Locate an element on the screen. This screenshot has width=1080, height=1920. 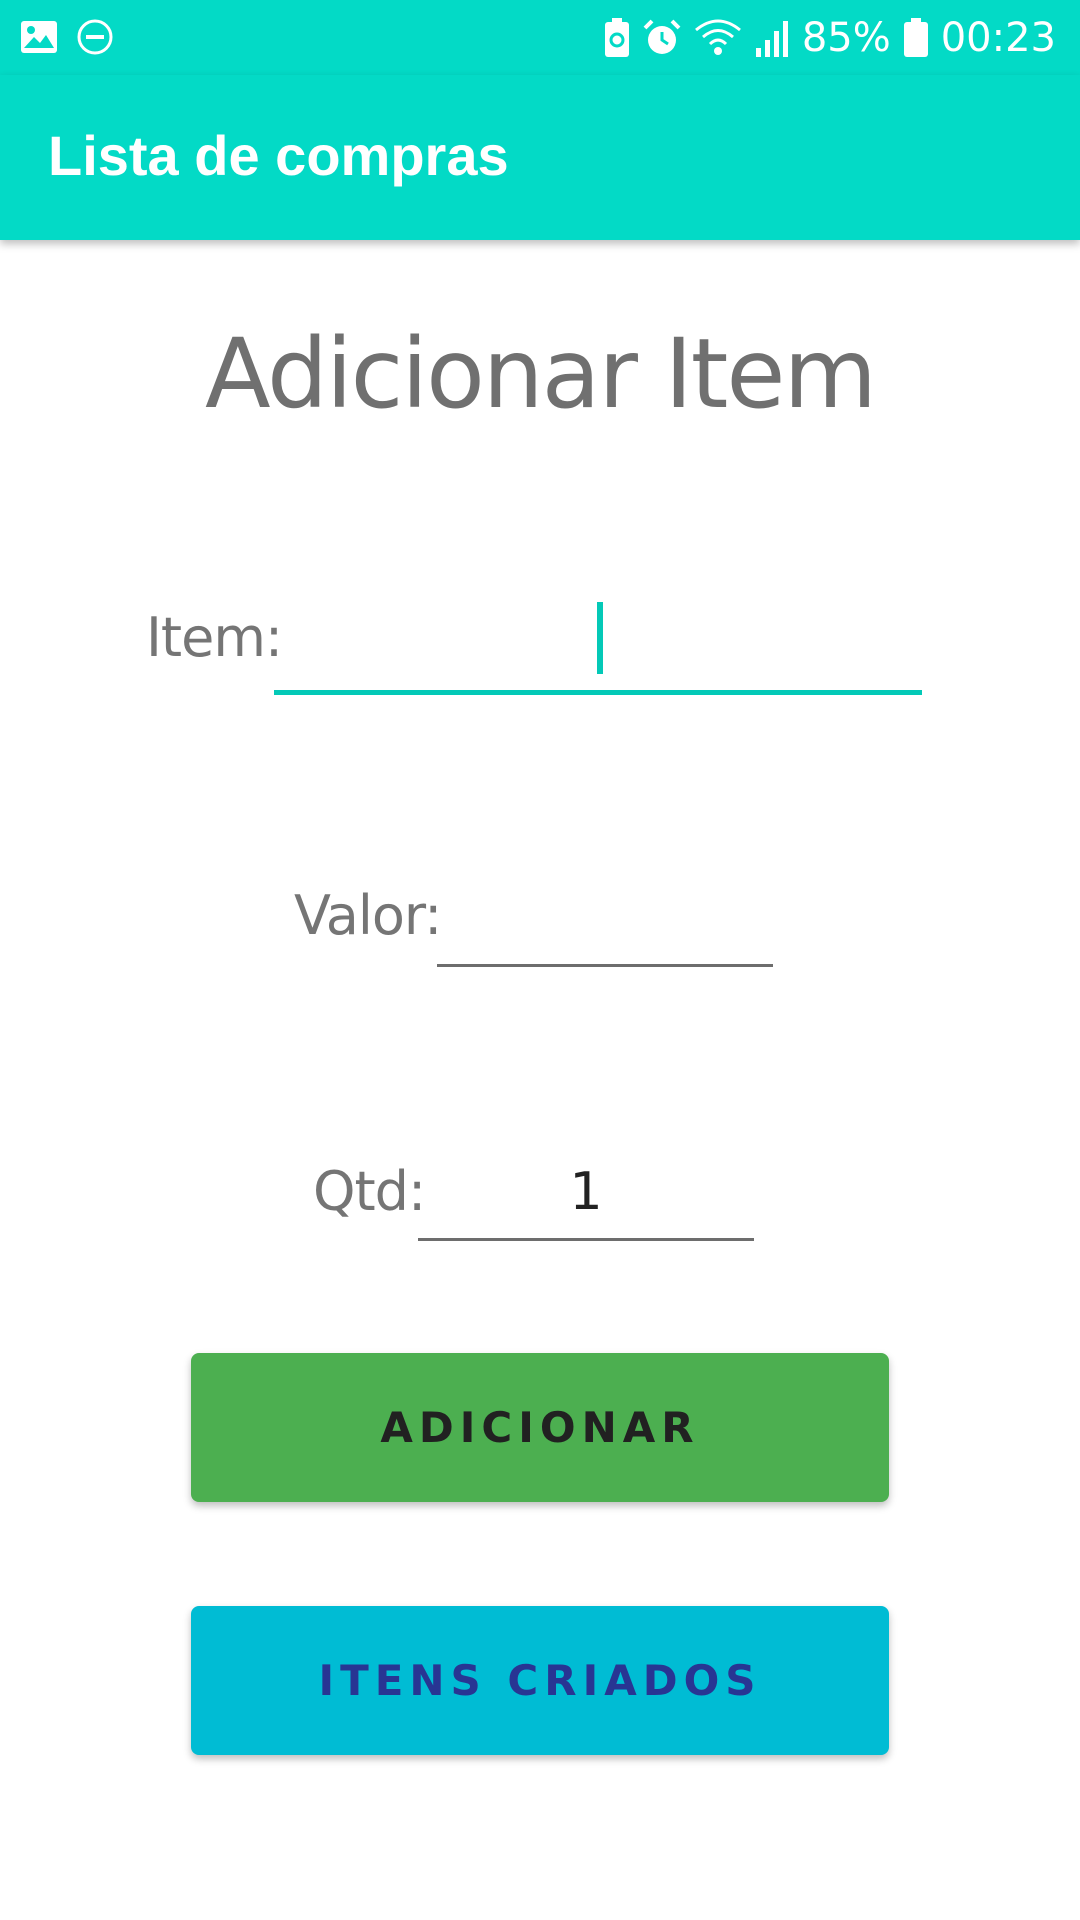
battery-percent: 85% is located at coordinates (846, 38).